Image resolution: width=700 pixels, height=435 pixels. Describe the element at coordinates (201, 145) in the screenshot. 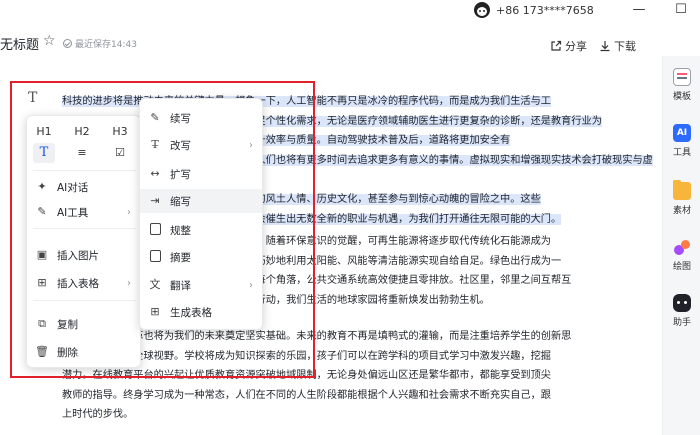

I see `menu-item-rewrite: T̶ 改写 ›` at that location.